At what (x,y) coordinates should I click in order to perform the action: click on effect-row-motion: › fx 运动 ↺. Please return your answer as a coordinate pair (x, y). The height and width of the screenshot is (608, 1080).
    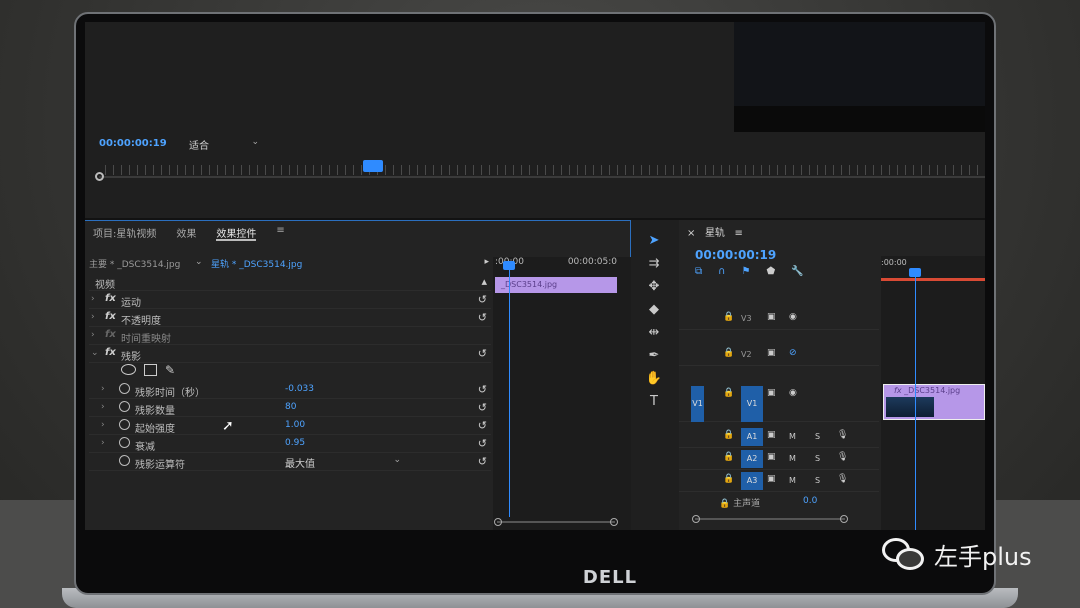
    Looking at the image, I should click on (290, 300).